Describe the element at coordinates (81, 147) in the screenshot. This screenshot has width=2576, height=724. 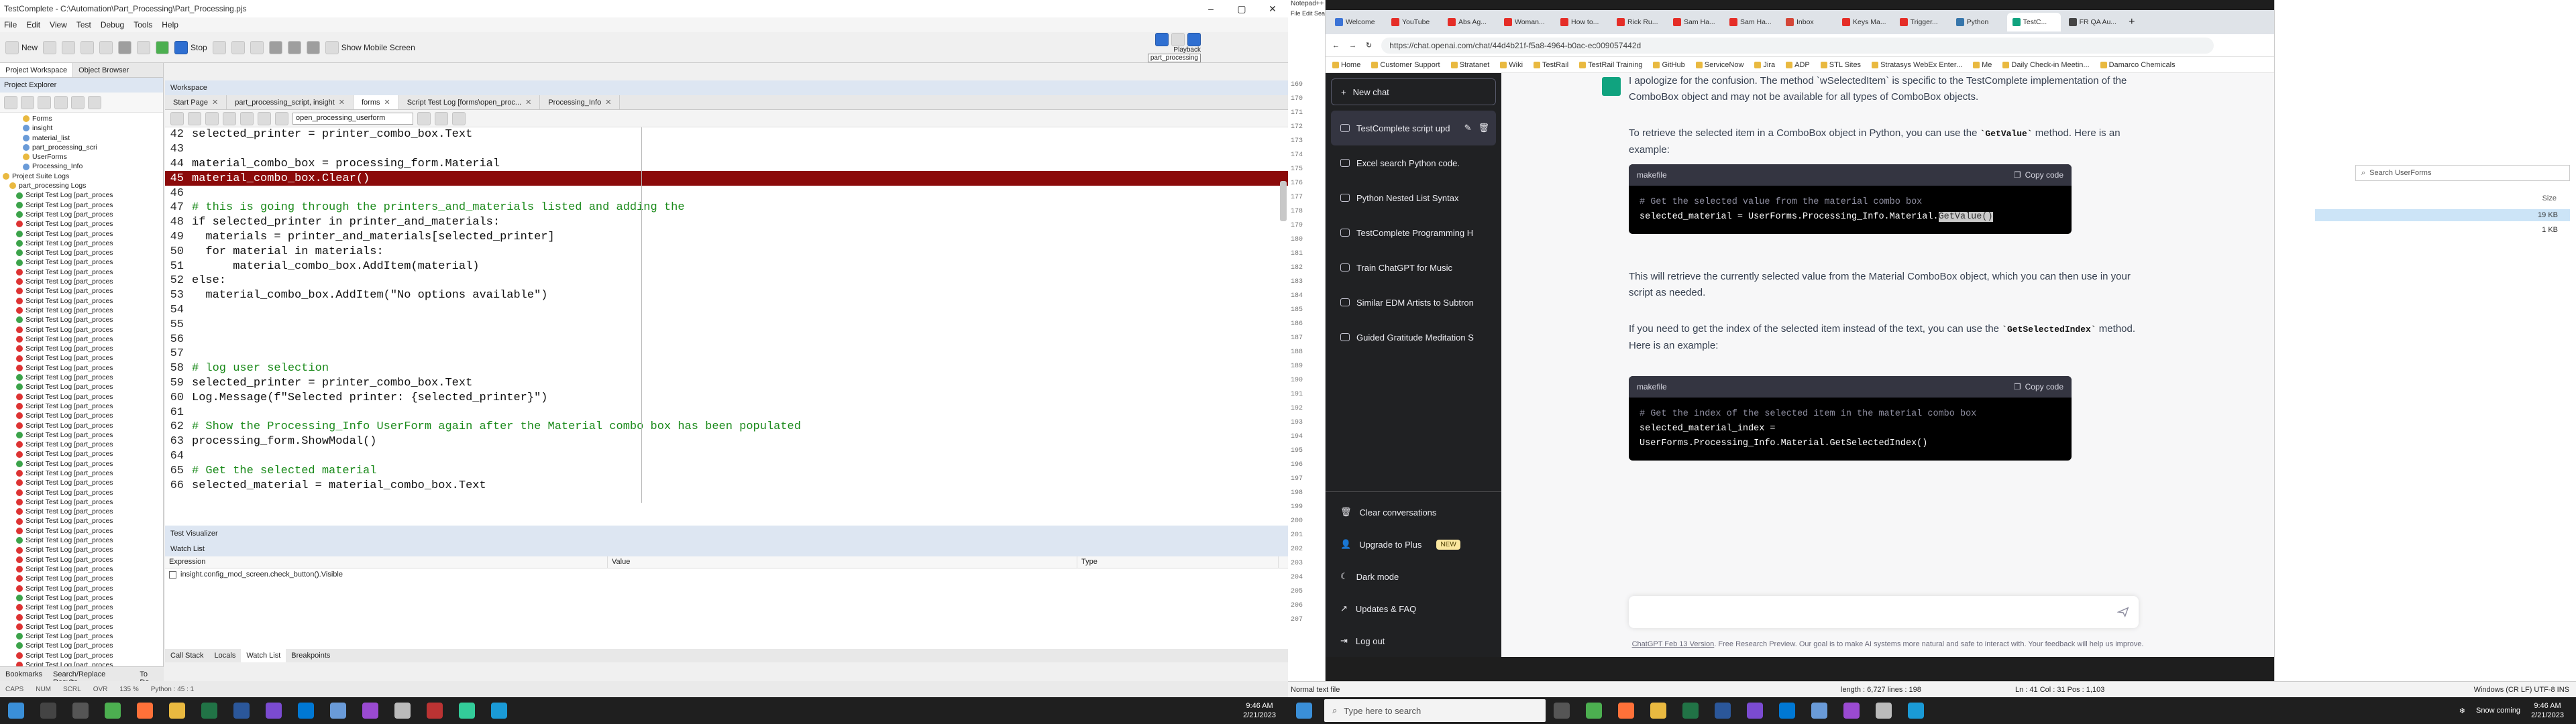
I see `tree-item: part_processing_scri` at that location.